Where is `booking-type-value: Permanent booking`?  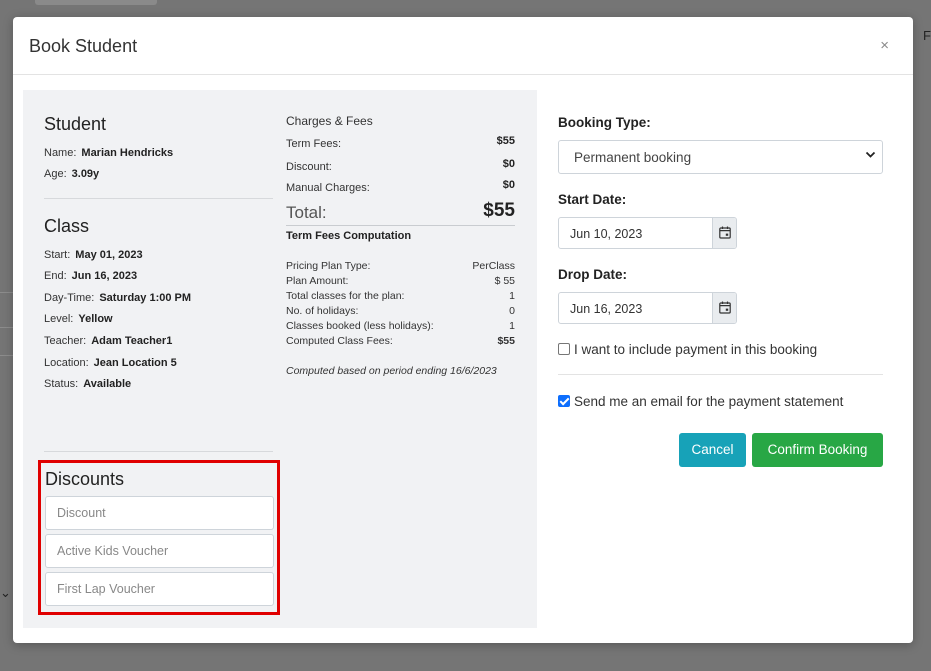 booking-type-value: Permanent booking is located at coordinates (633, 157).